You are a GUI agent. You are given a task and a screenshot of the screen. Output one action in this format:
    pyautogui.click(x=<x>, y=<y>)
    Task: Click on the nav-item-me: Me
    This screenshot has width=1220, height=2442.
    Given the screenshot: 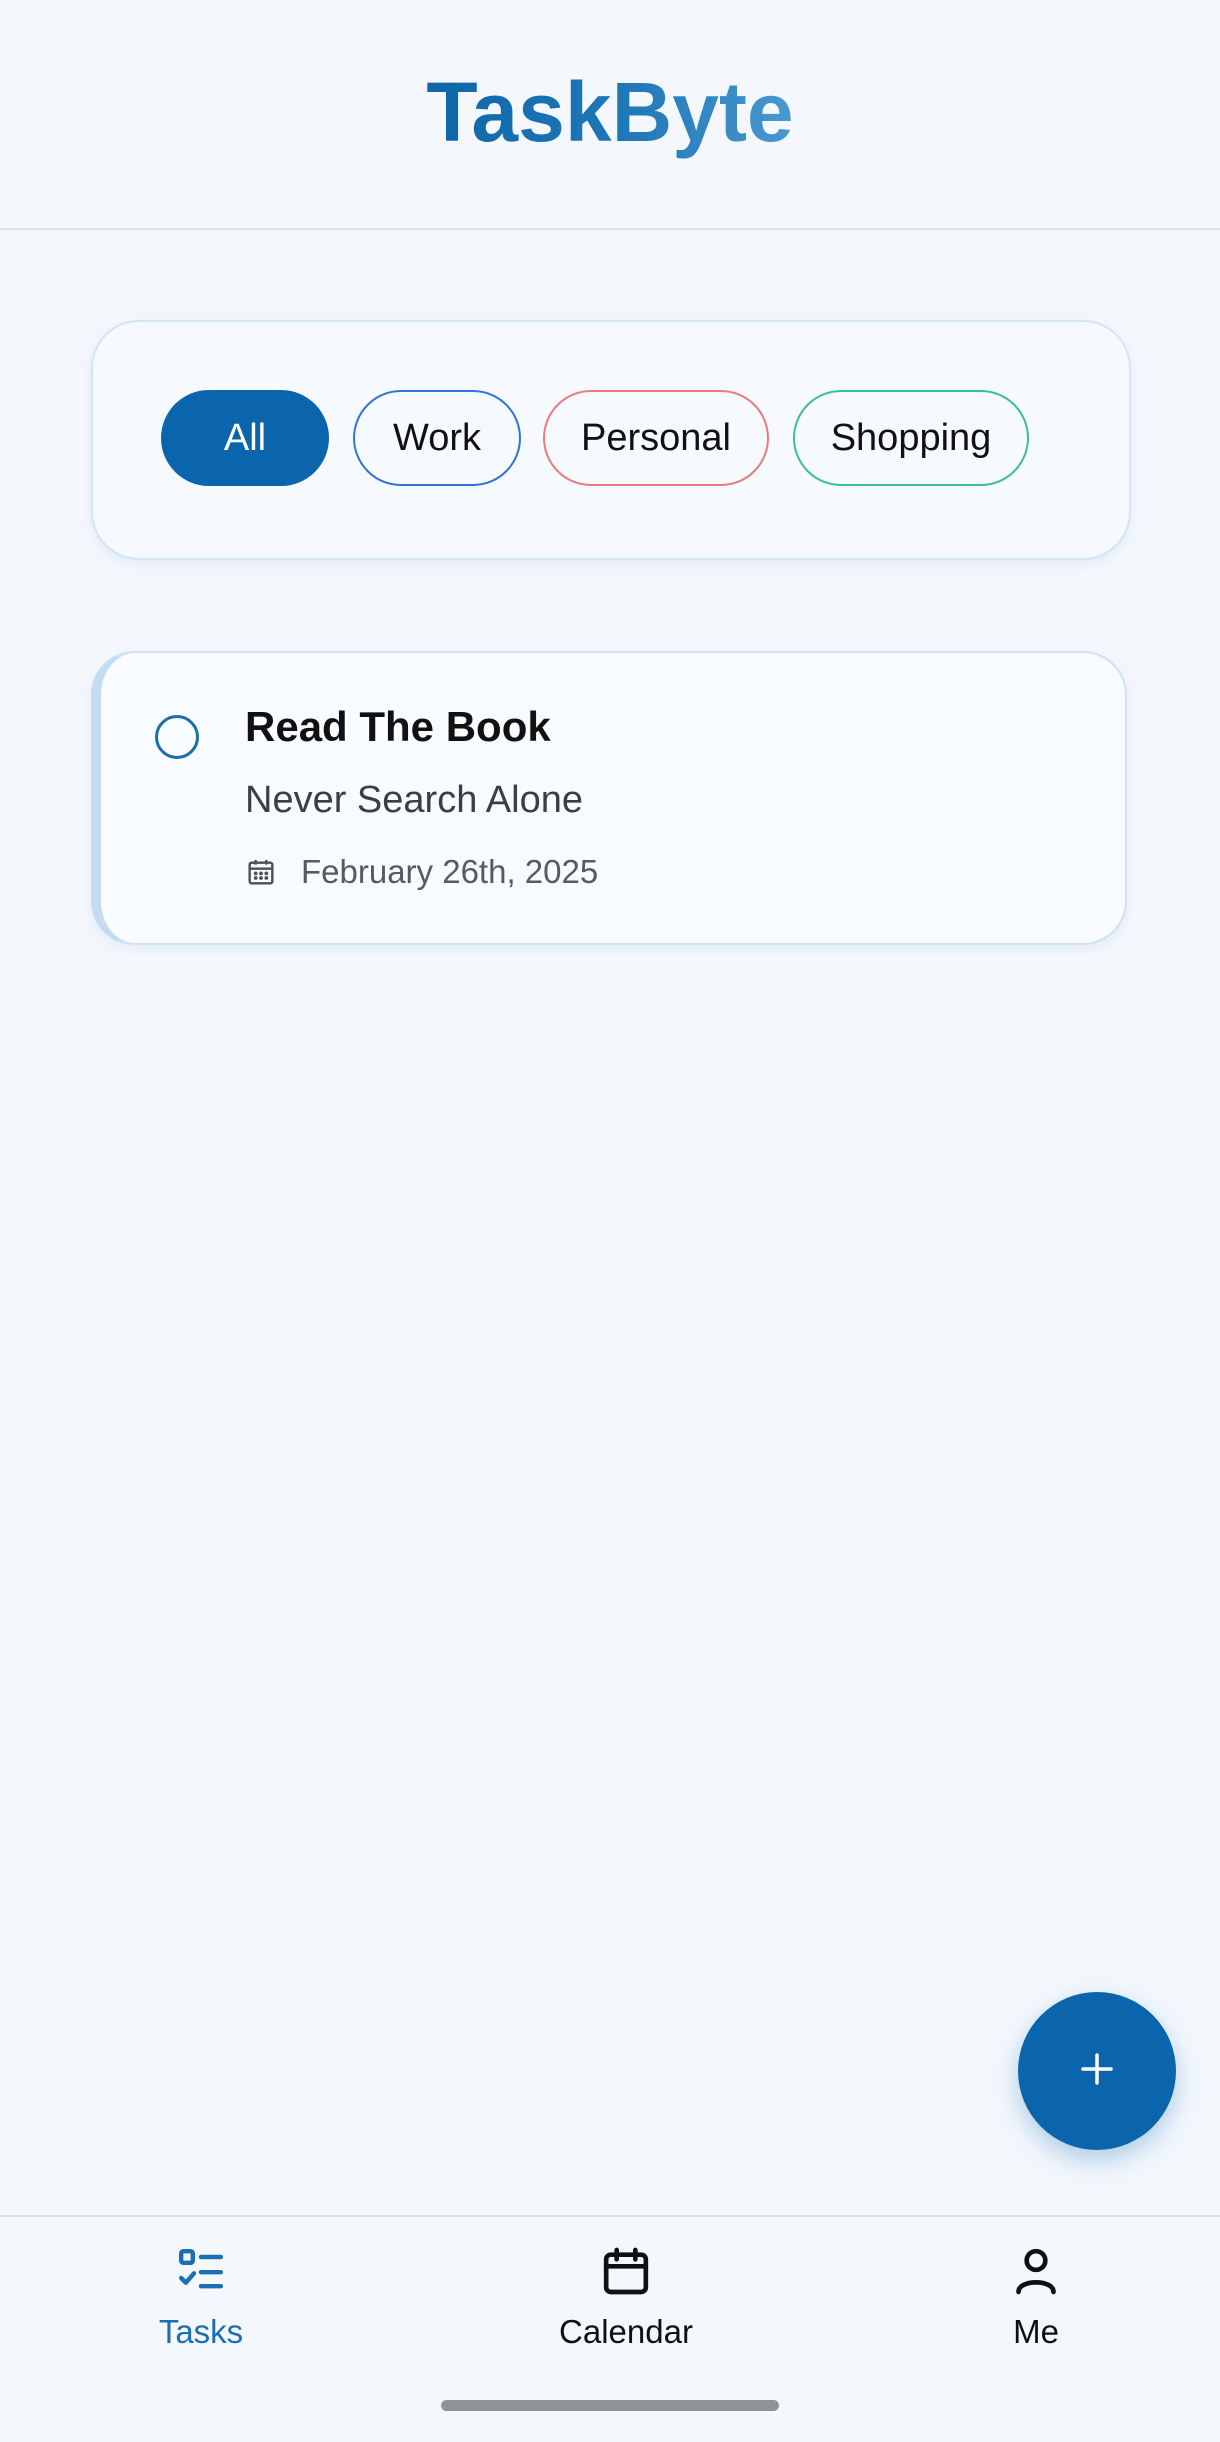 What is the action you would take?
    pyautogui.click(x=1036, y=2297)
    